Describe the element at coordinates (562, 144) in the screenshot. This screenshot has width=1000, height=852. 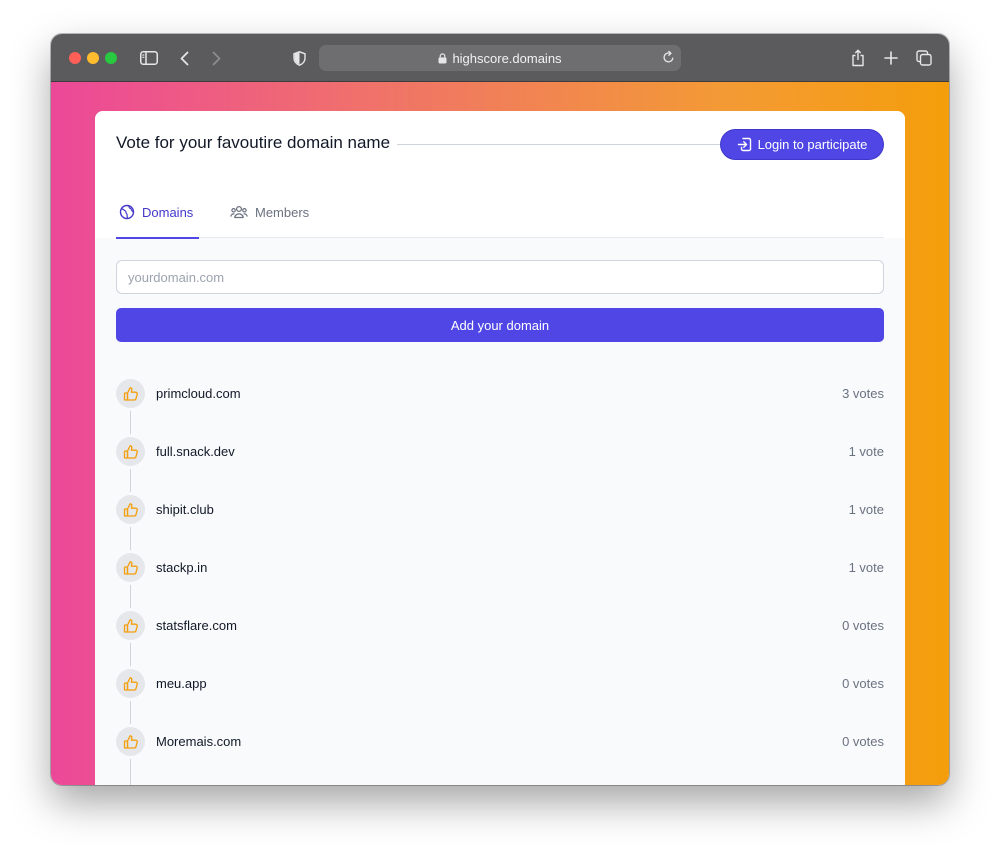
I see `header-divider` at that location.